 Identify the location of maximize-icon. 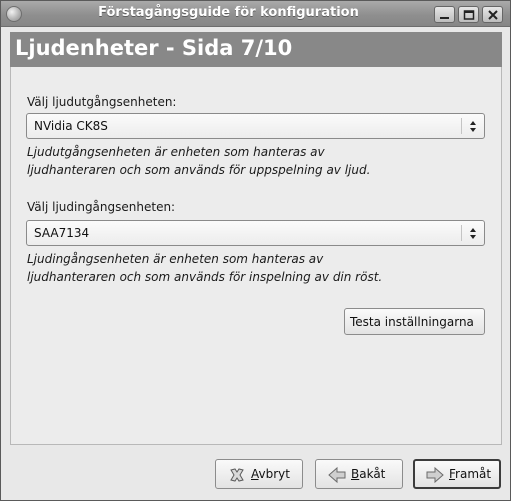
(469, 15).